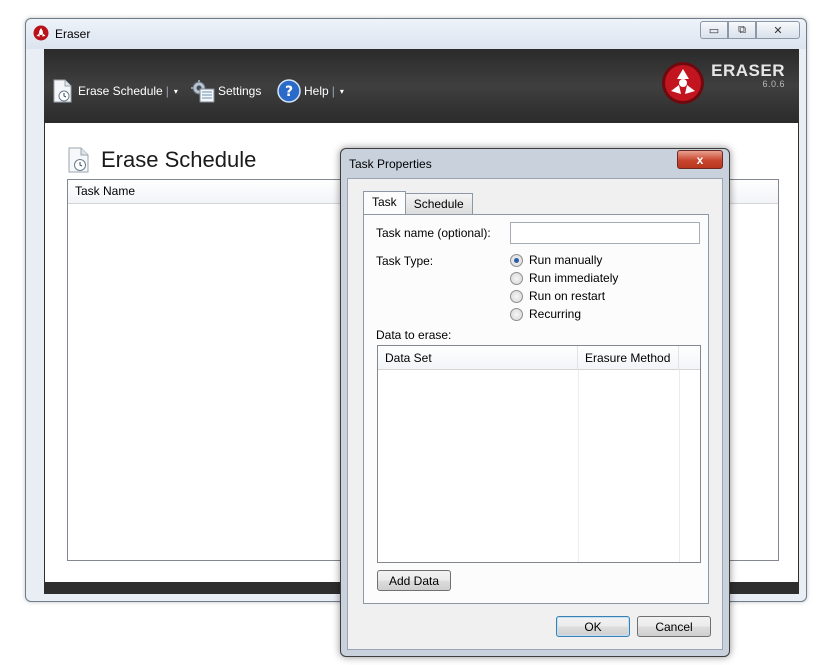 Image resolution: width=826 pixels, height=665 pixels. I want to click on eraser-logo-emblem, so click(683, 83).